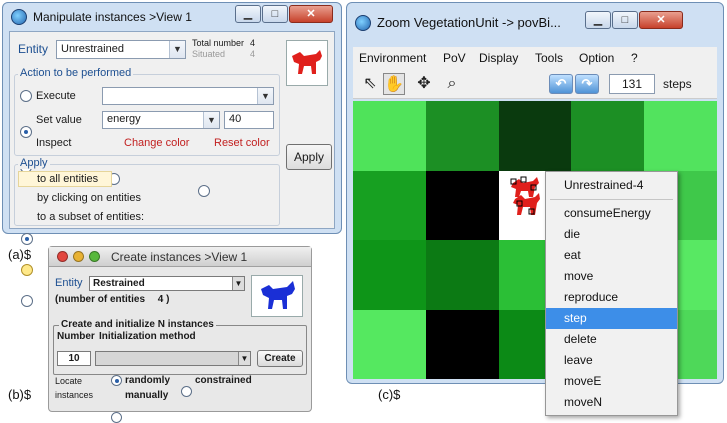 This screenshot has height=423, width=727. I want to click on count-label: (number of entities, so click(100, 299).